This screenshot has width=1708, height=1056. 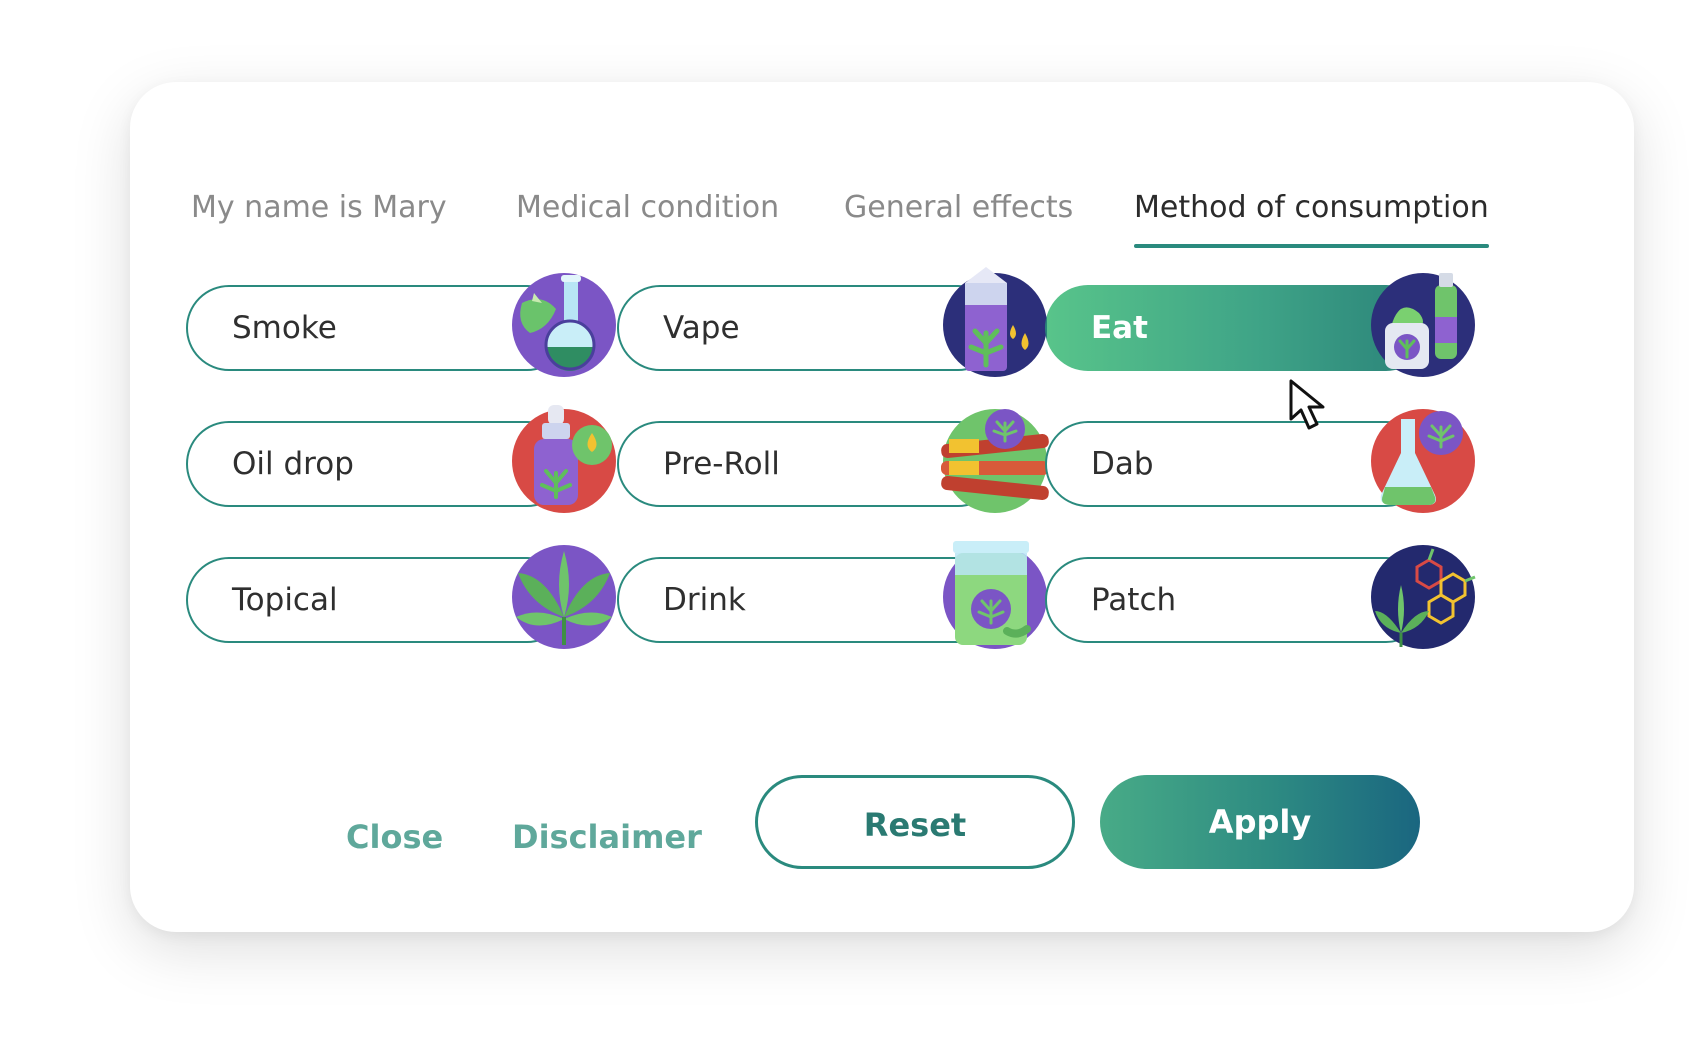 I want to click on option-smoke: Smoke, so click(x=401, y=325).